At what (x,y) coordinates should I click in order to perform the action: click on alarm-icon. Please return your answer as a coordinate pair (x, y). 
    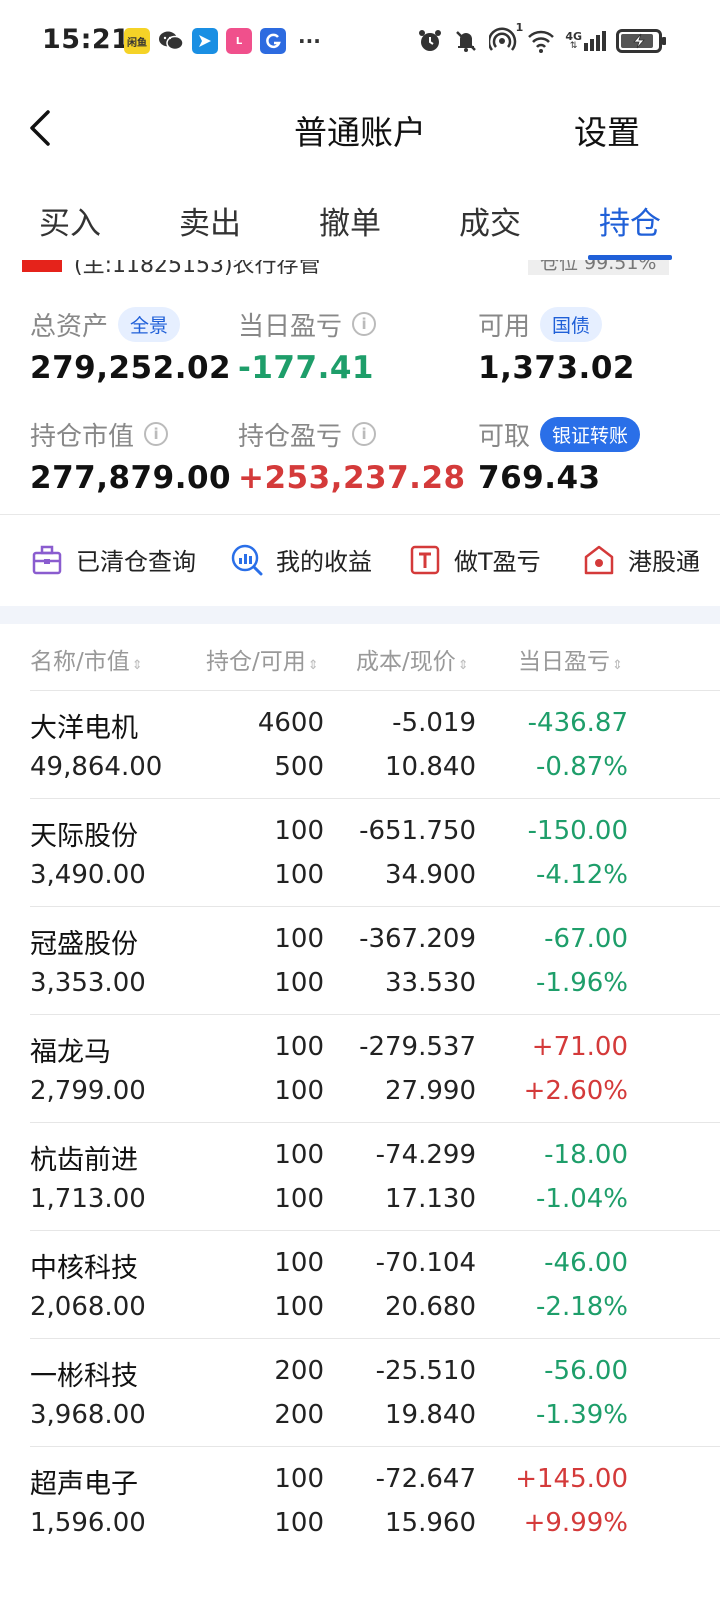
    Looking at the image, I should click on (430, 40).